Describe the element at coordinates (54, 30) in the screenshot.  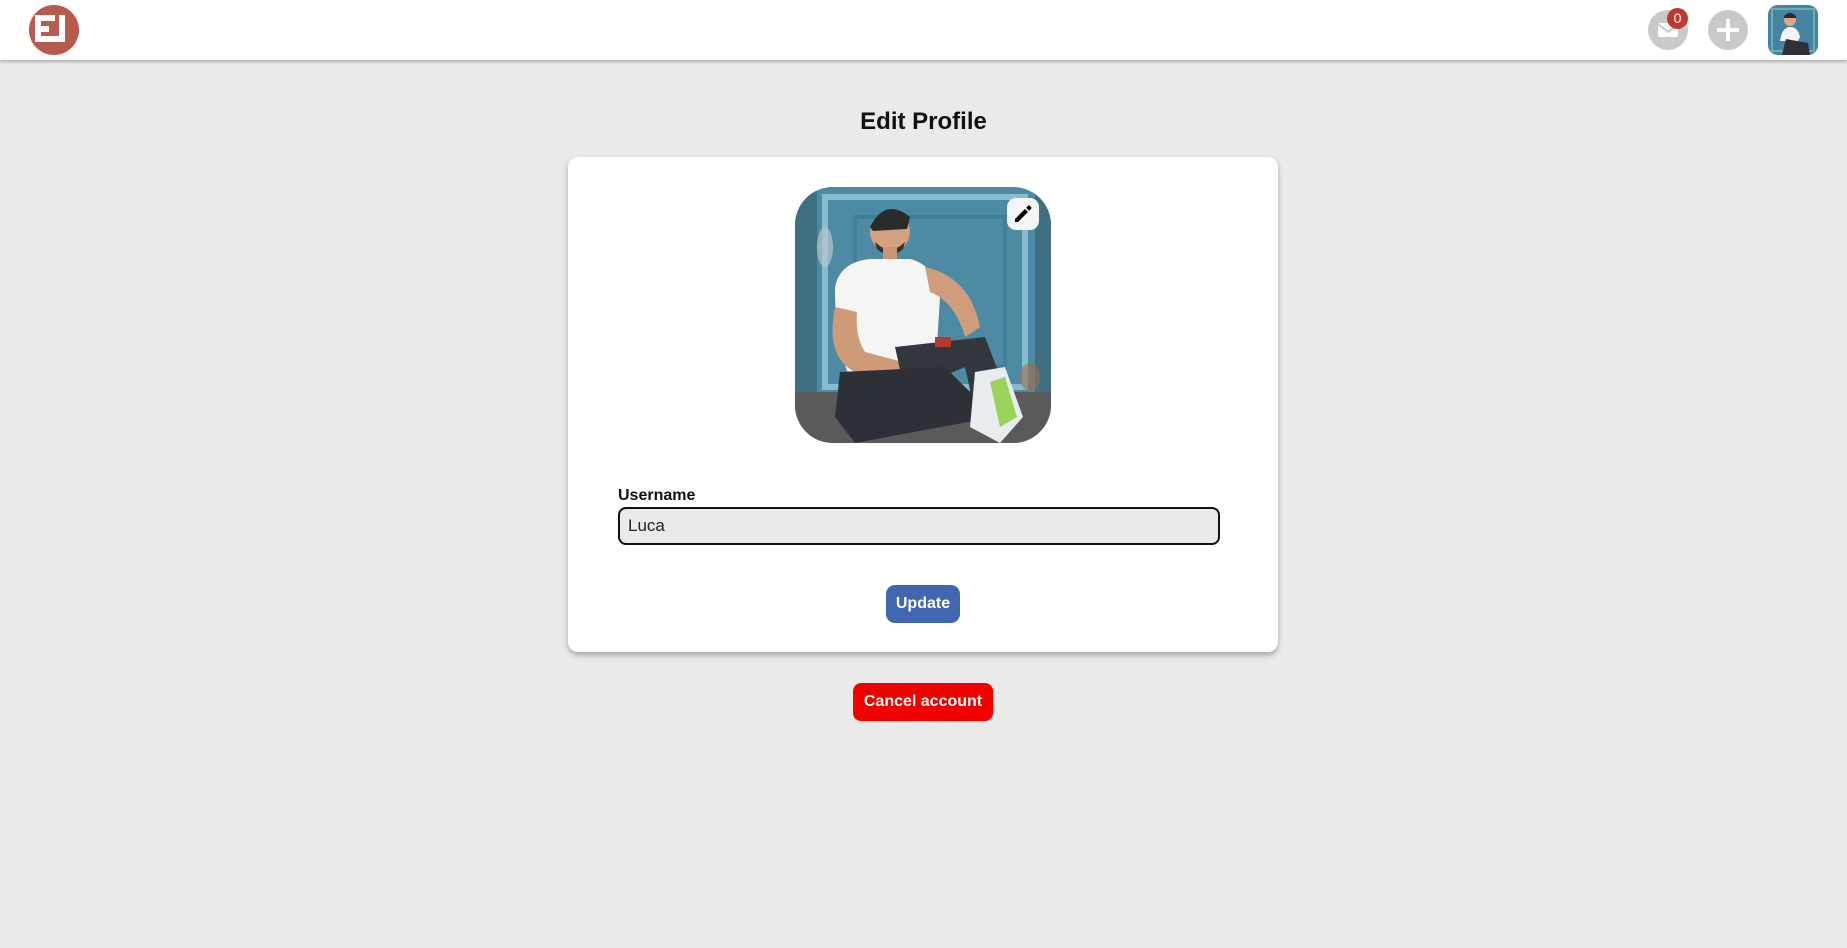
I see `brand-logo-icon` at that location.